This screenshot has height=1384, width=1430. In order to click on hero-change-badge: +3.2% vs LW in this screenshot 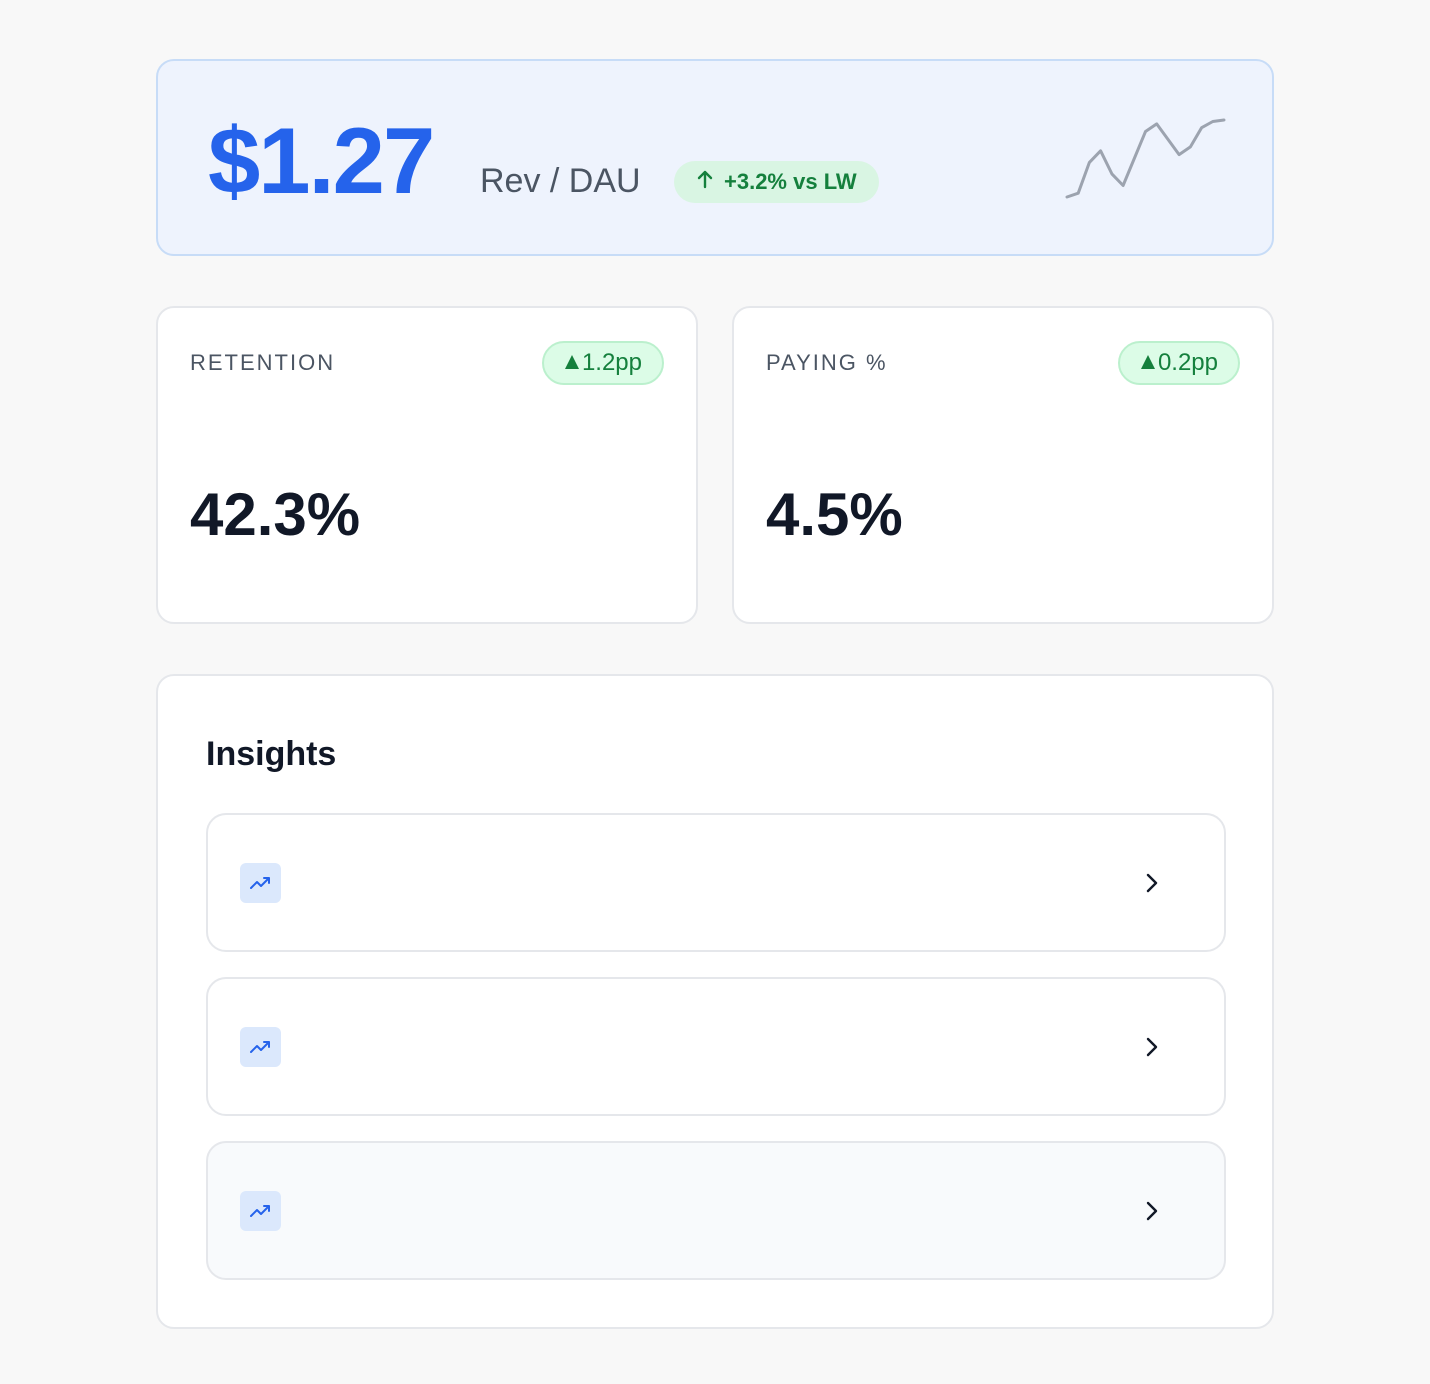, I will do `click(776, 182)`.